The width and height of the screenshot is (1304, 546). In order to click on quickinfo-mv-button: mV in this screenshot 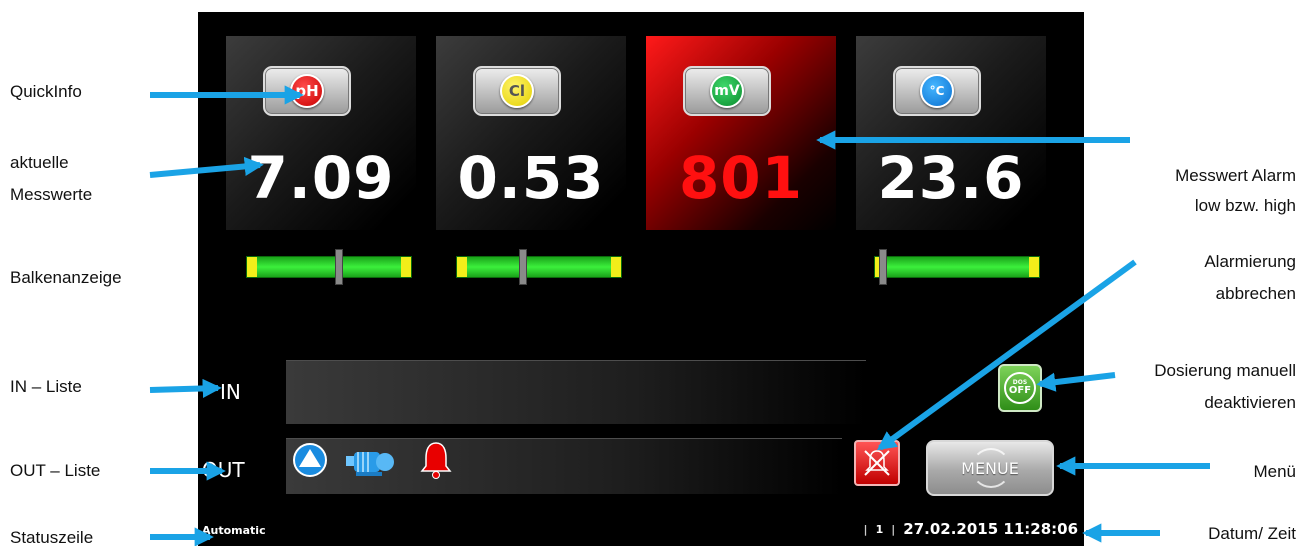, I will do `click(727, 91)`.